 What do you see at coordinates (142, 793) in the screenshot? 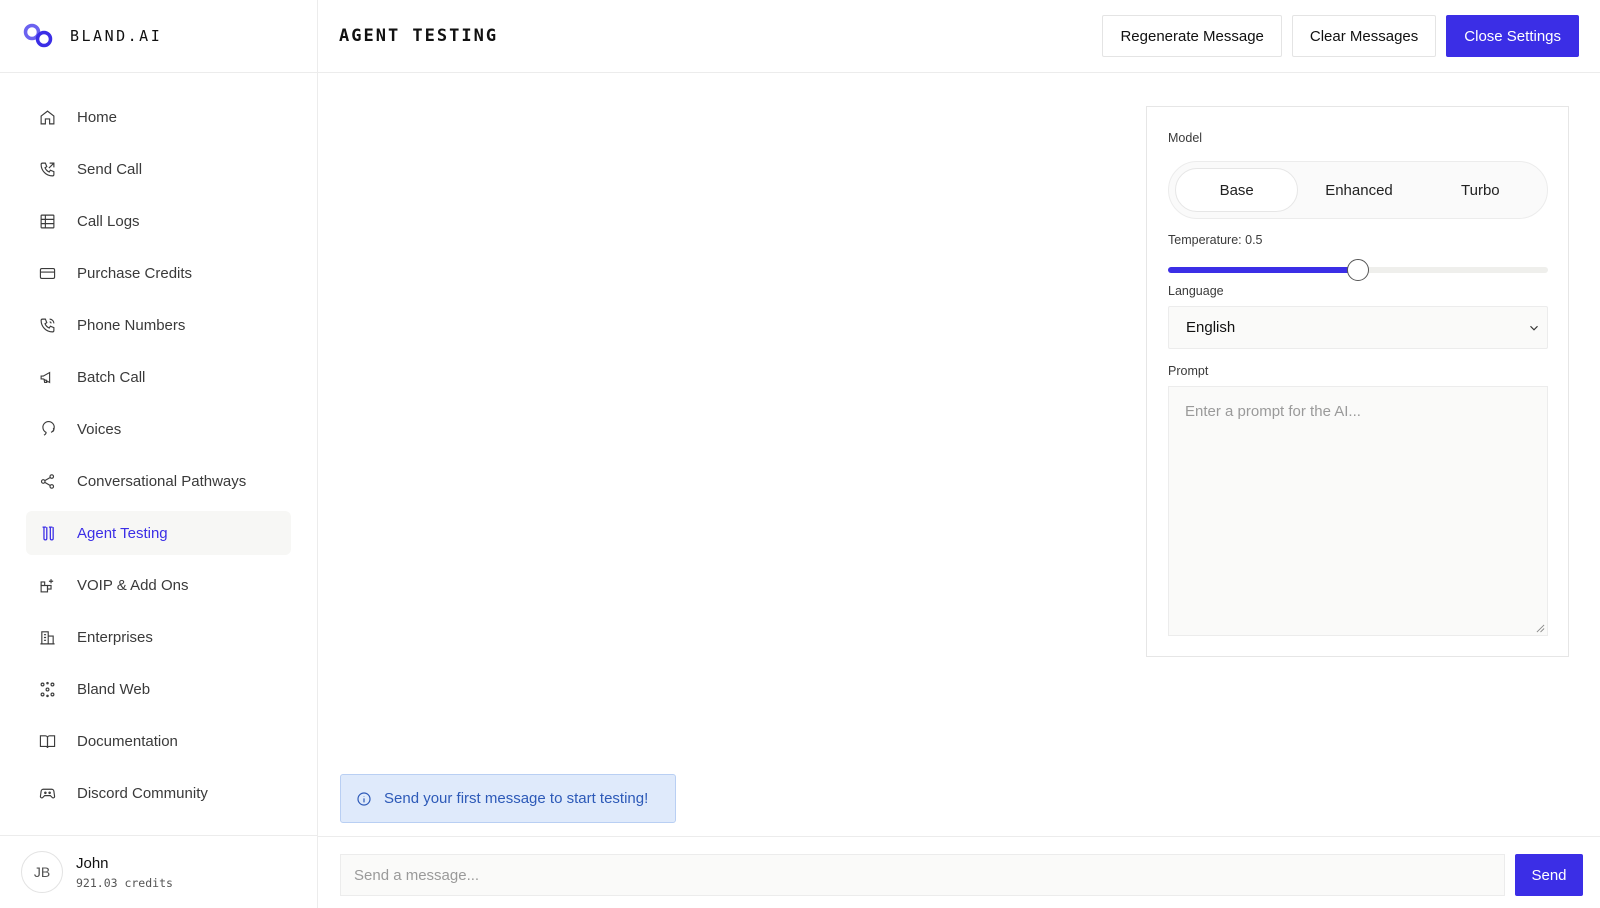
I see `sidebar-item-label: Discord Community` at bounding box center [142, 793].